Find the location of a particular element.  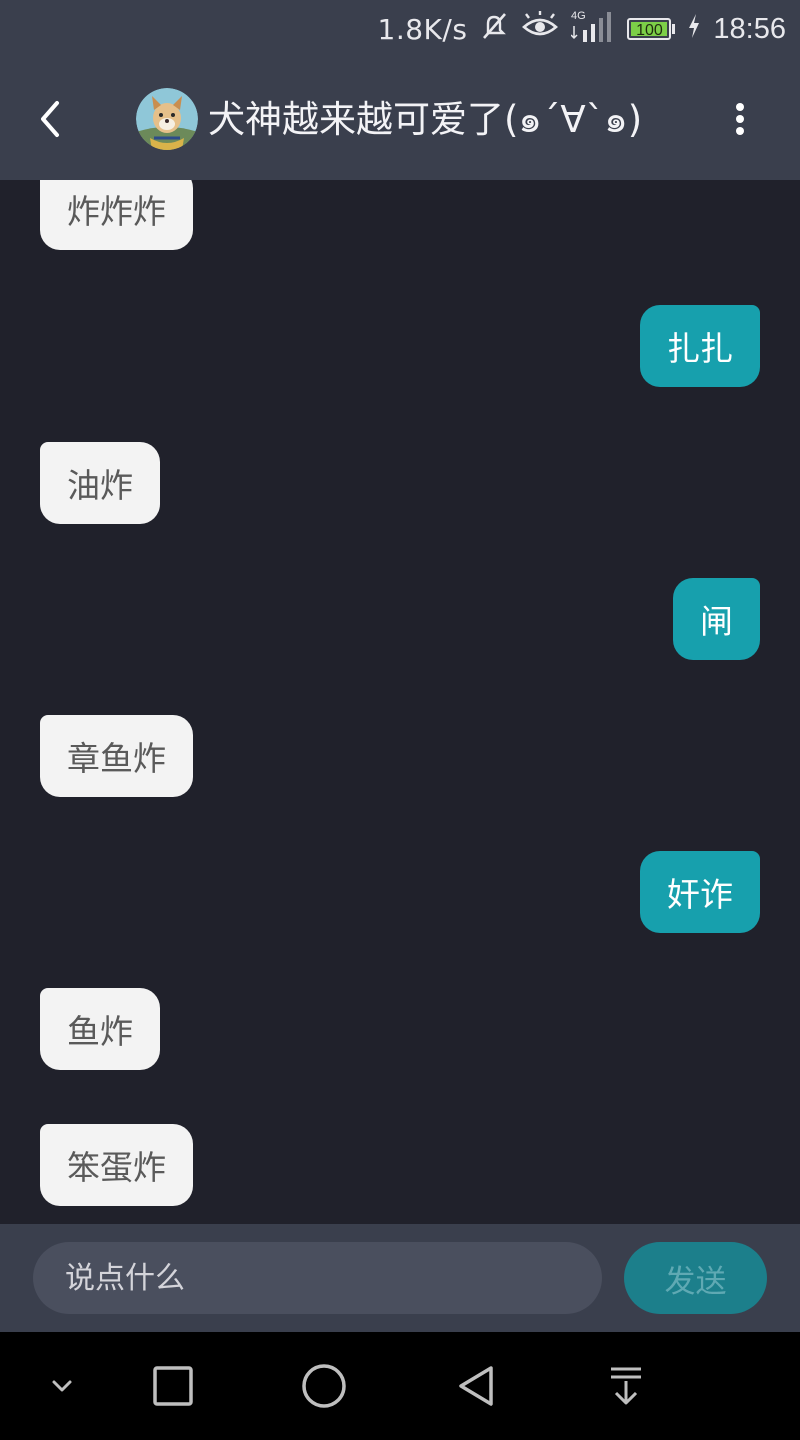

recents-button is located at coordinates (173, 1386).